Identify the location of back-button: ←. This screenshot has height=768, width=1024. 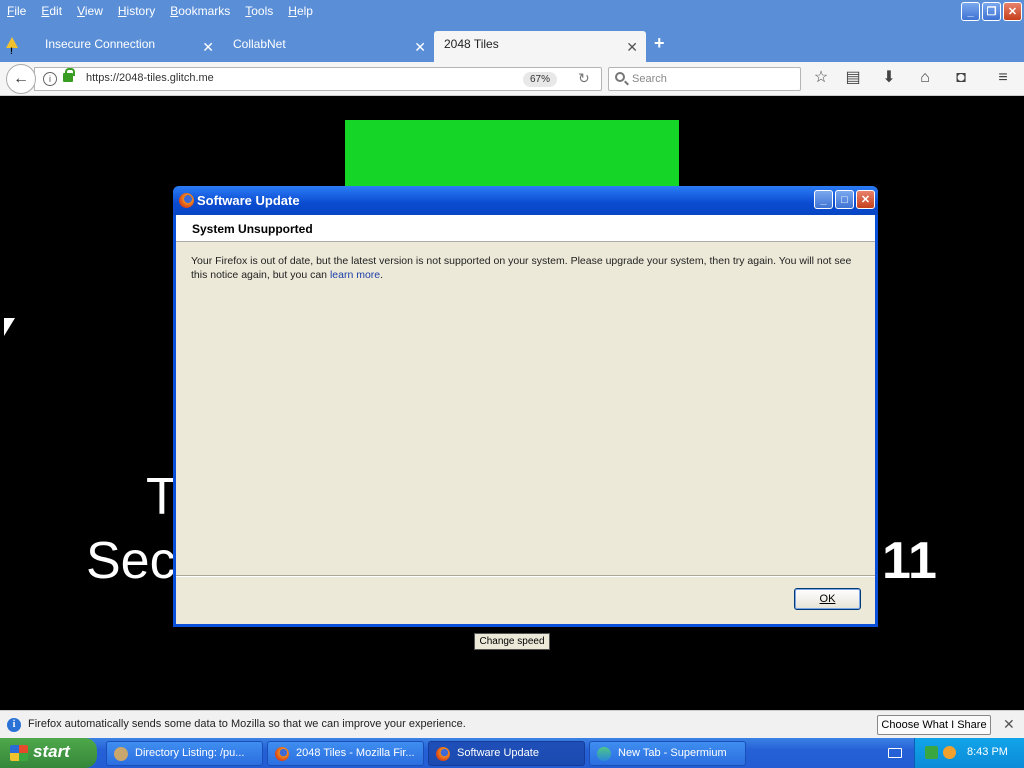
(21, 79).